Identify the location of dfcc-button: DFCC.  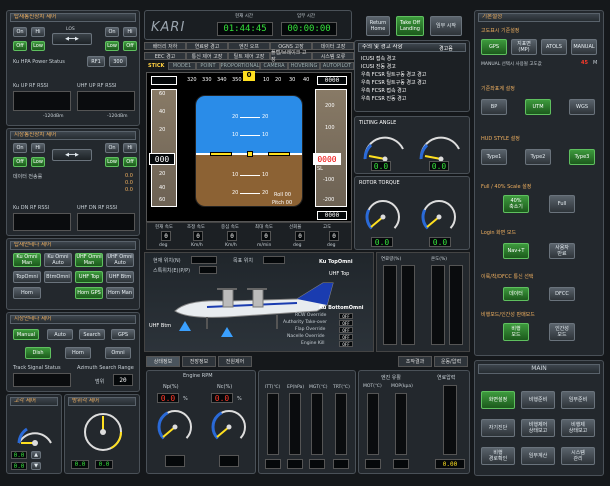
(562, 294).